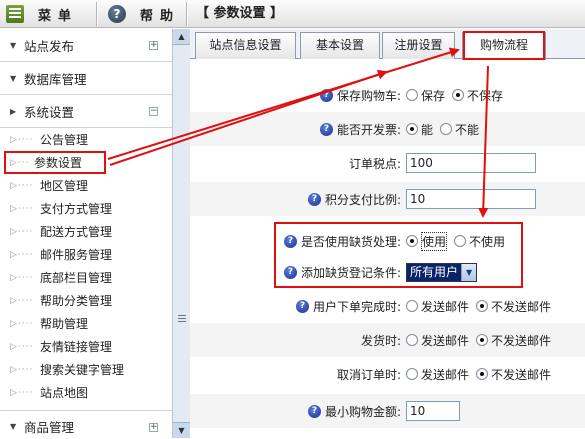 Image resolution: width=585 pixels, height=439 pixels. What do you see at coordinates (380, 340) in the screenshot?
I see `label-text: 发货时:` at bounding box center [380, 340].